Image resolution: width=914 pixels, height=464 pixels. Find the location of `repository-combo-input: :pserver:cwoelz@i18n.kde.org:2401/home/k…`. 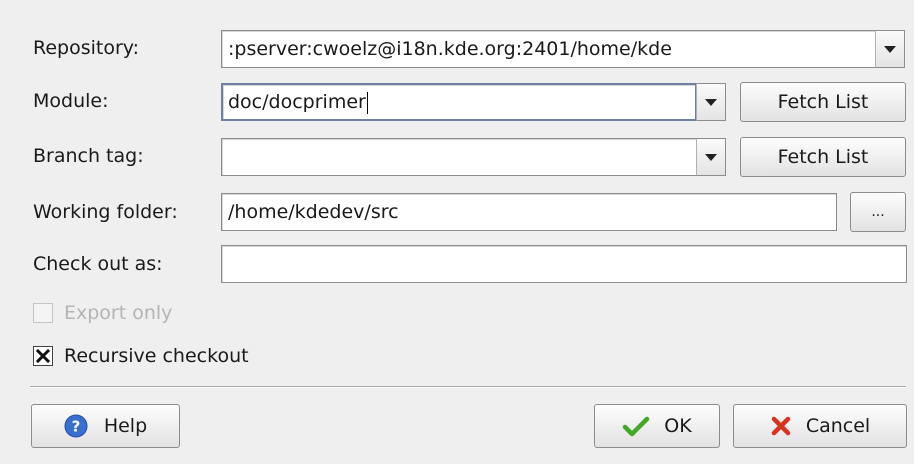

repository-combo-input: :pserver:cwoelz@i18n.kde.org:2401/home/k… is located at coordinates (549, 49).